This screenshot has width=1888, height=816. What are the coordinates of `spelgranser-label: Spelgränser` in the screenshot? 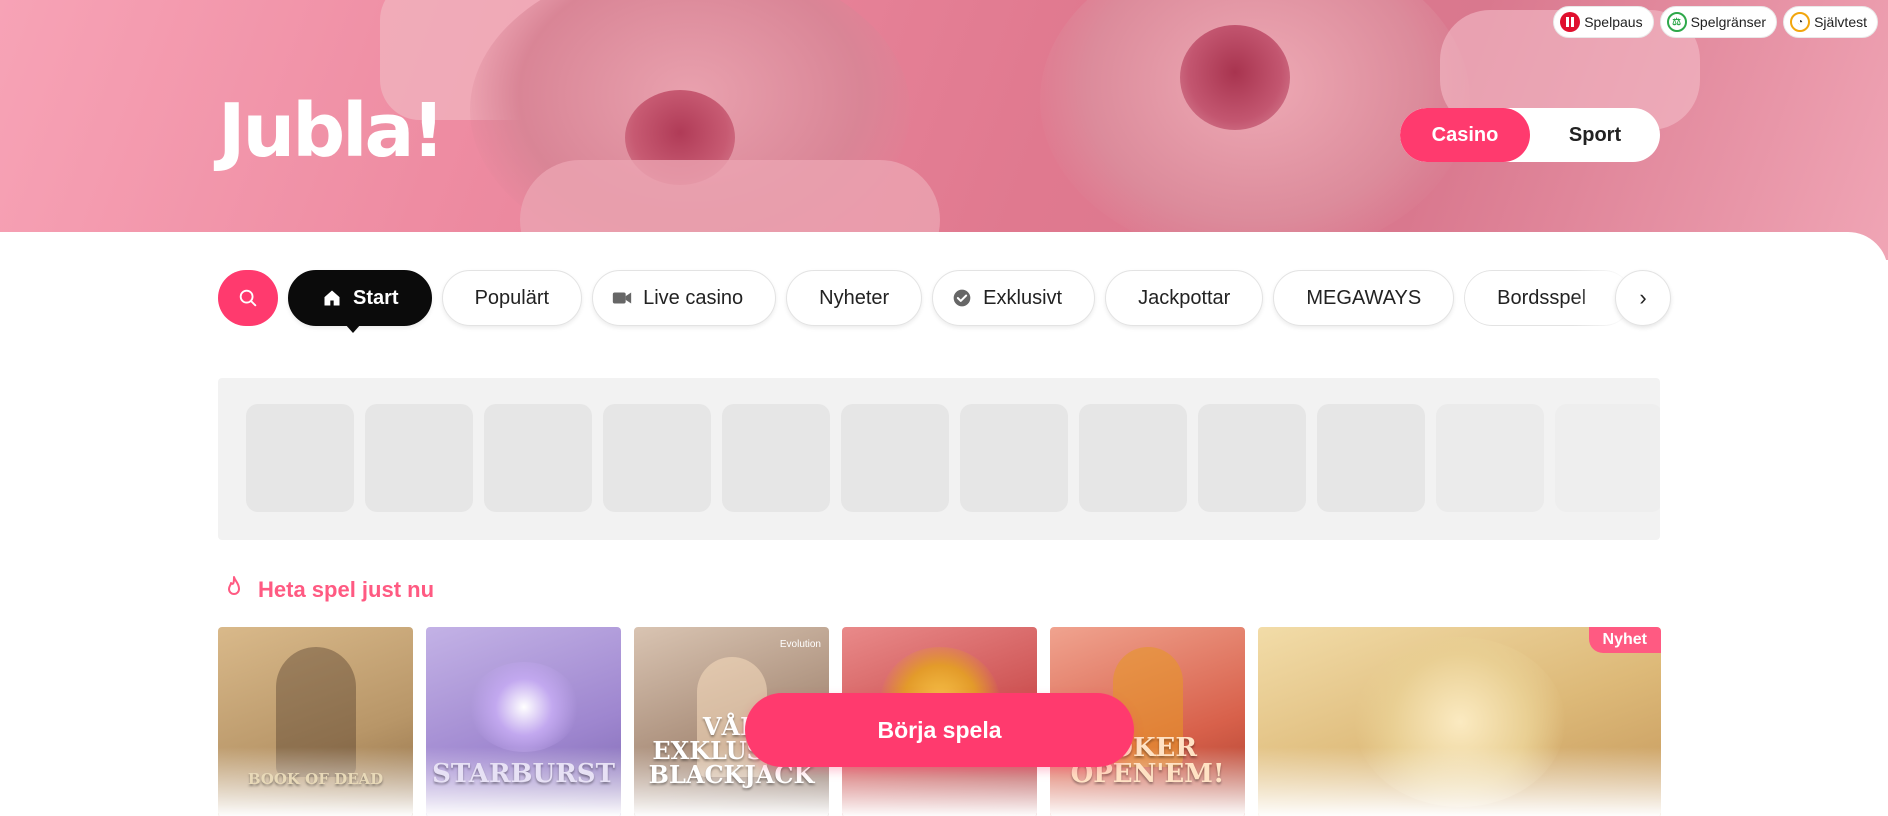 It's located at (1728, 22).